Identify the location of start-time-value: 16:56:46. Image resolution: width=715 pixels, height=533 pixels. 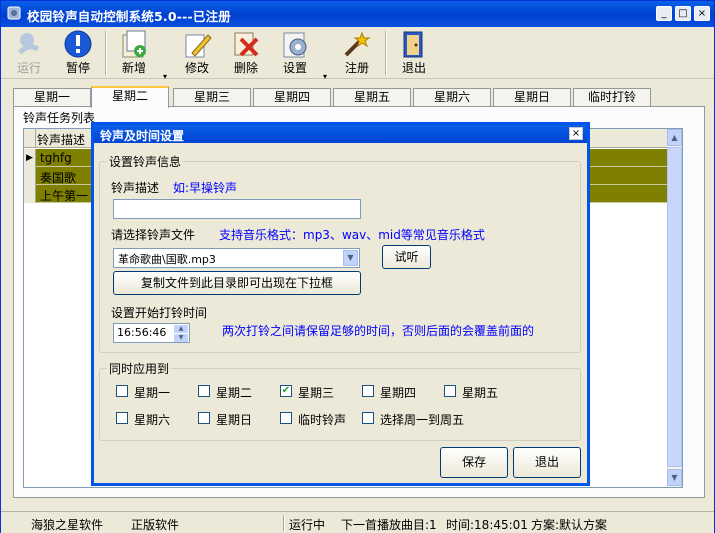
(142, 332).